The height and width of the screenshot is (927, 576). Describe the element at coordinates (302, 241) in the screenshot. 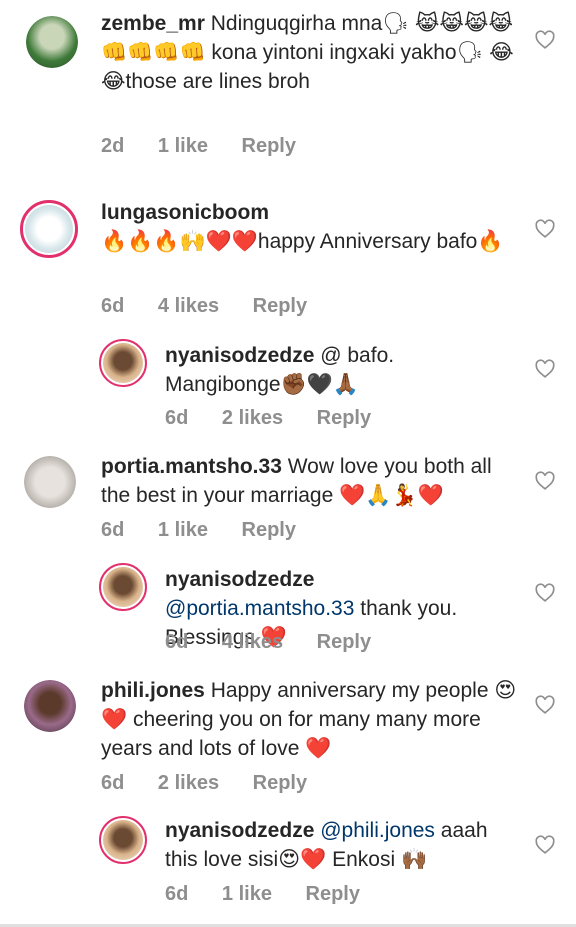

I see `comment-text: 🔥🔥🔥🙌❤️❤️happy Anniversary bafo🔥` at that location.